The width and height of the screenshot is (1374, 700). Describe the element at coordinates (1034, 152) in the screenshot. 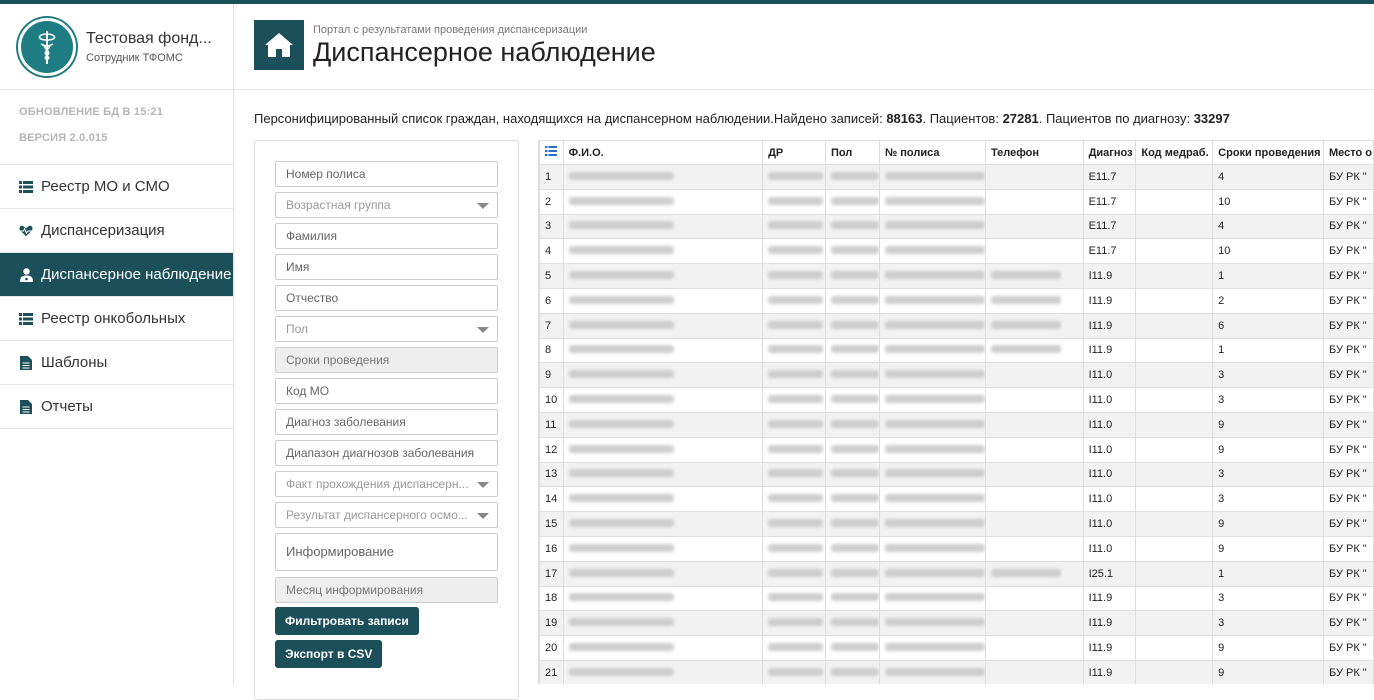

I see `column-header-phone: Телефон` at that location.